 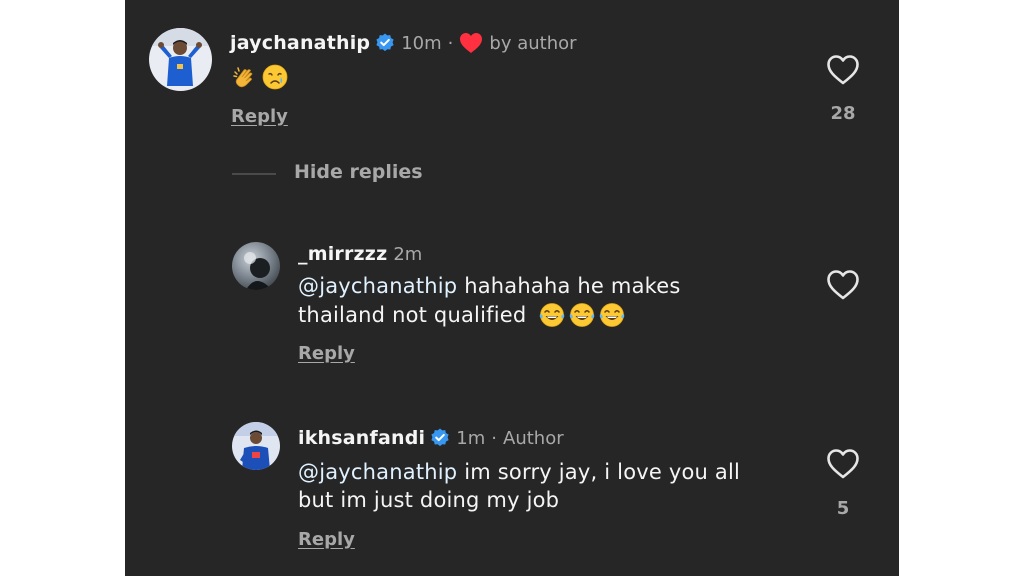 What do you see at coordinates (408, 254) in the screenshot?
I see `comment-time: 2m` at bounding box center [408, 254].